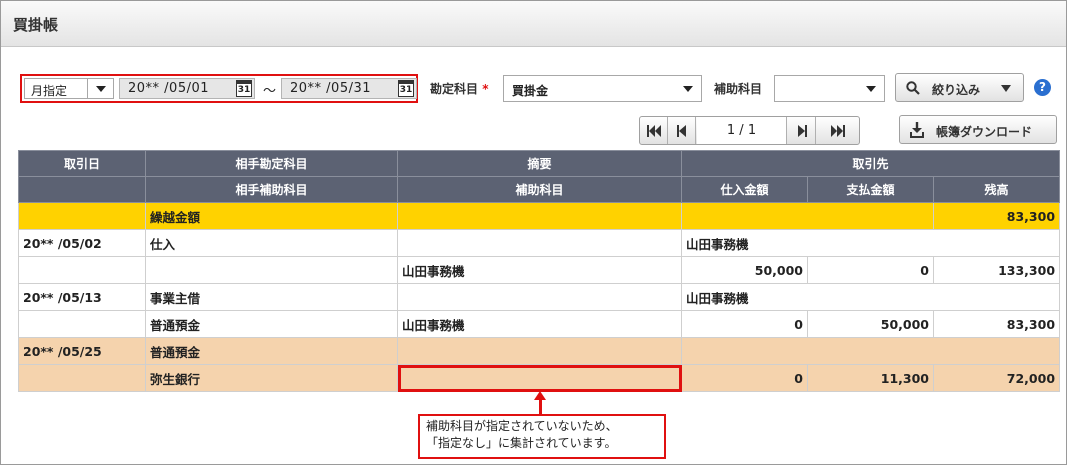 The width and height of the screenshot is (1067, 465). I want to click on col-sub-account: 補助科目, so click(539, 189).